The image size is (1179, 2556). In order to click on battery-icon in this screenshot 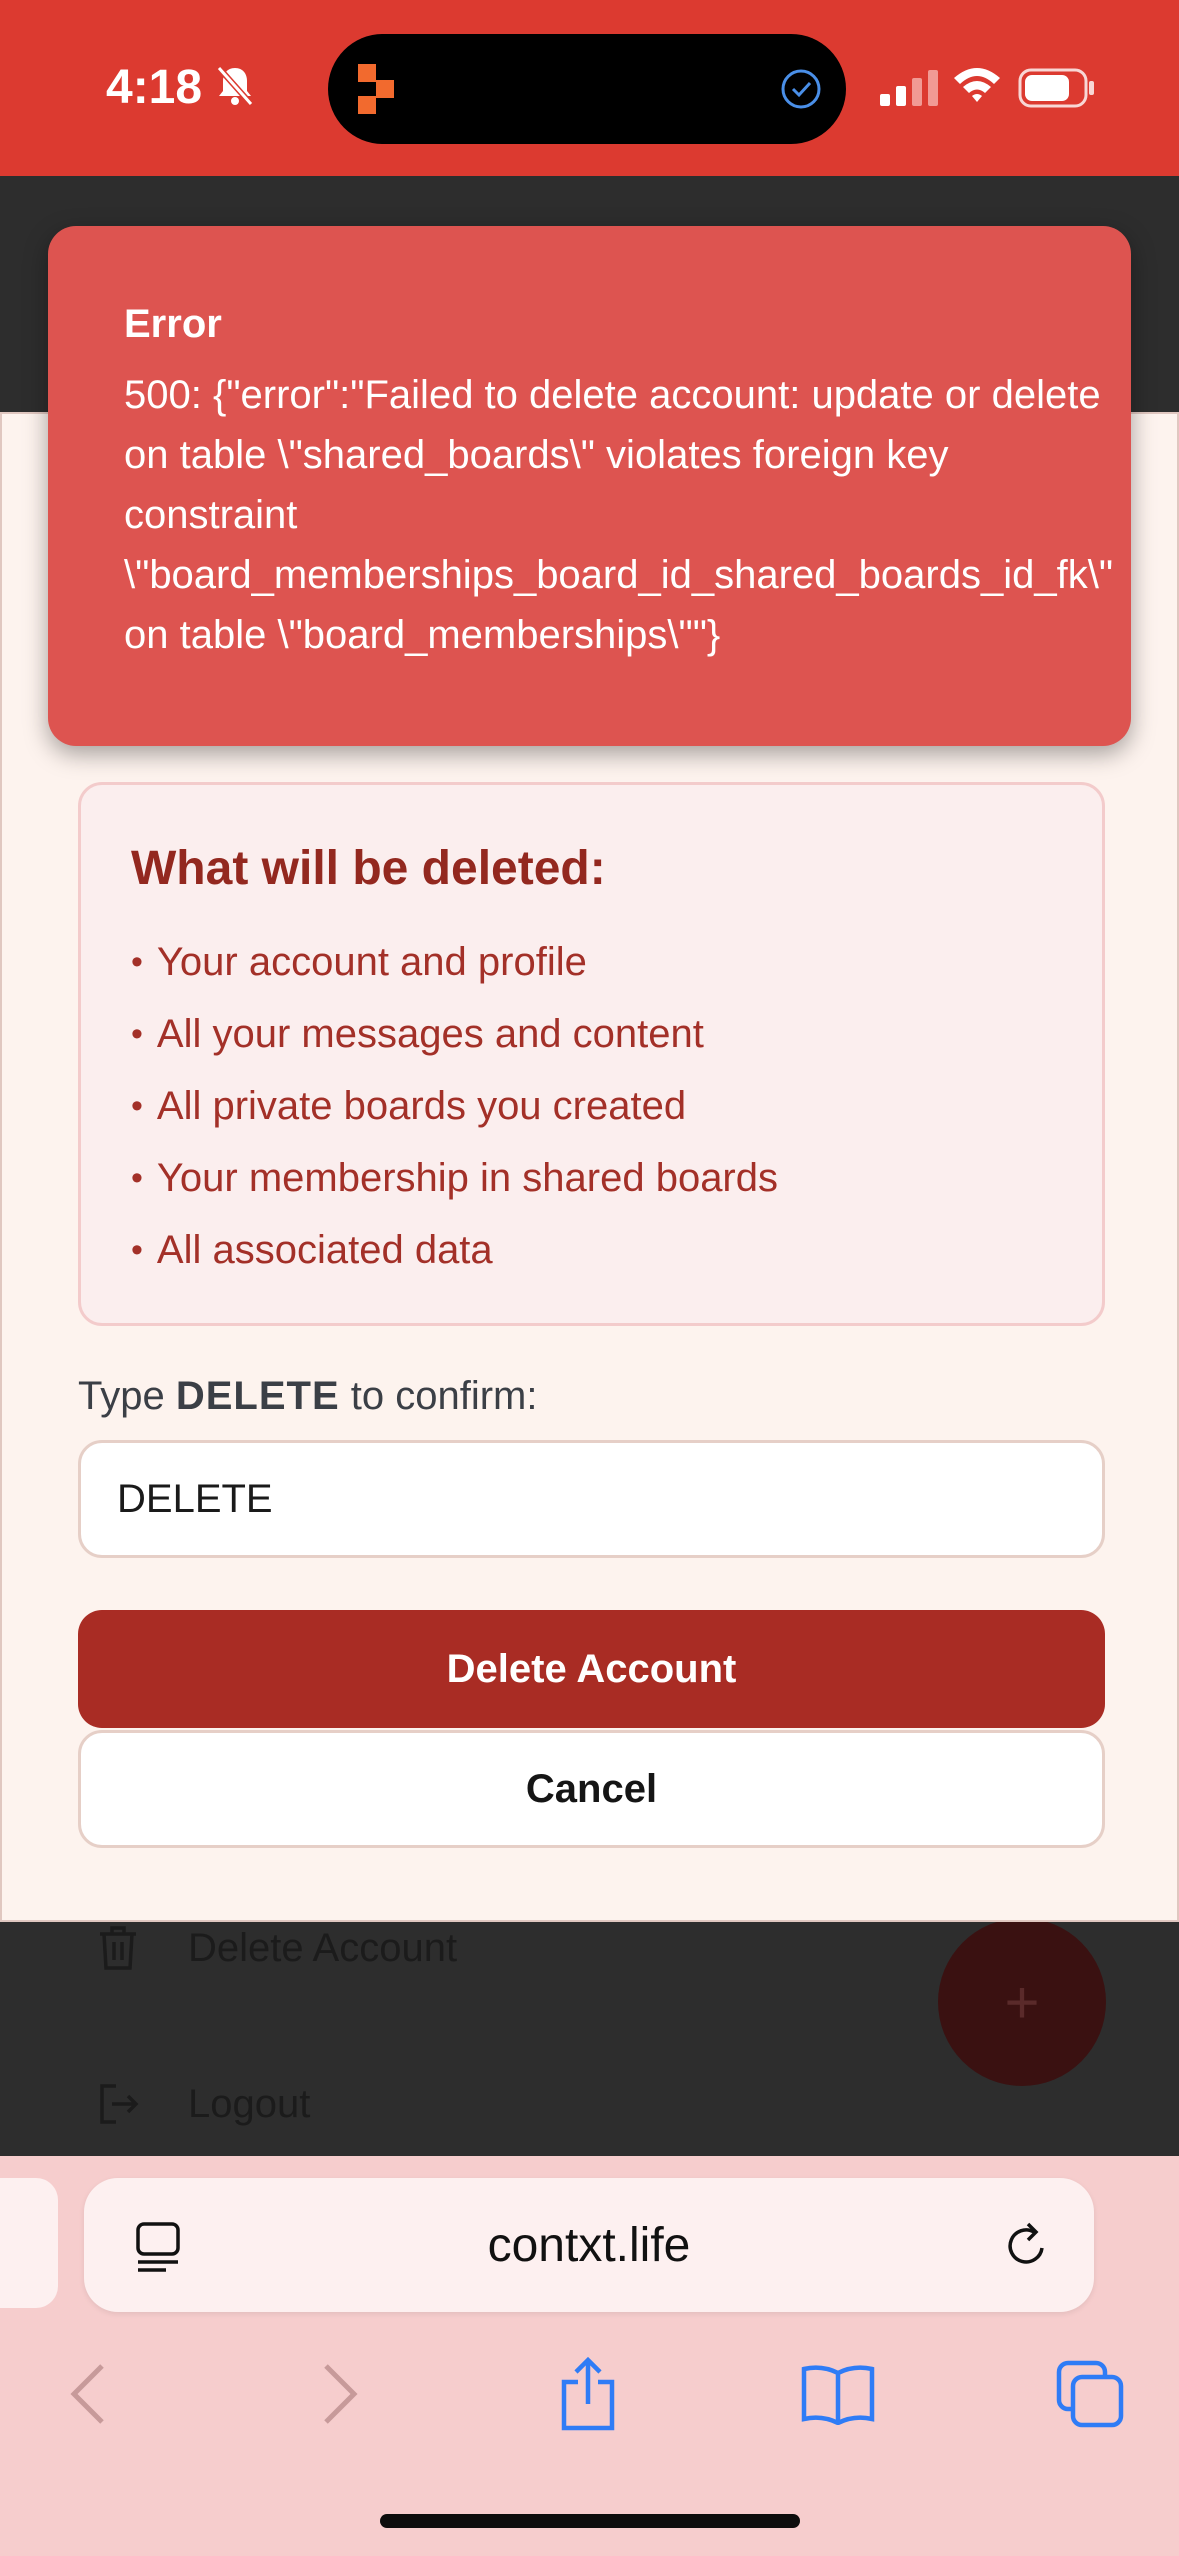, I will do `click(1056, 88)`.